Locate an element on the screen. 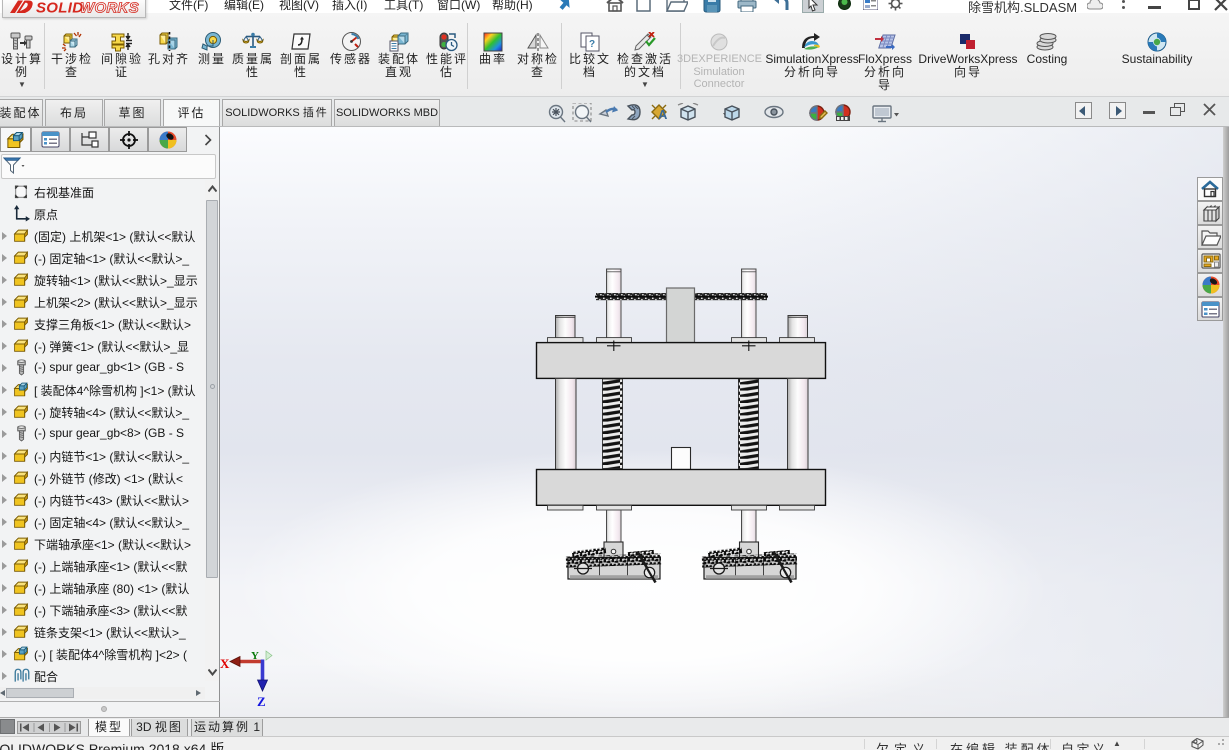 The width and height of the screenshot is (1229, 750). svg-text: A is located at coordinates (663, 114).